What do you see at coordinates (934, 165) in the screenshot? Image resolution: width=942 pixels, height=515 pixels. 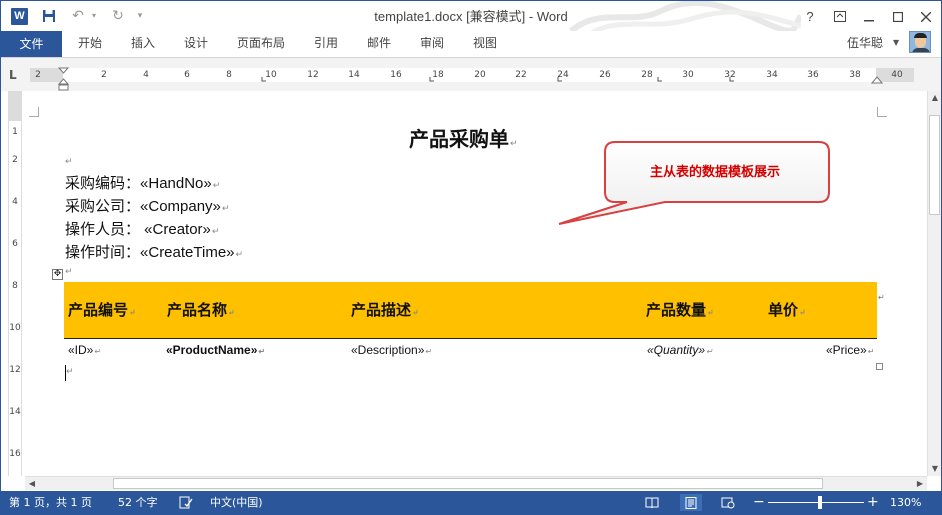 I see `vertical-scroll-thumb` at bounding box center [934, 165].